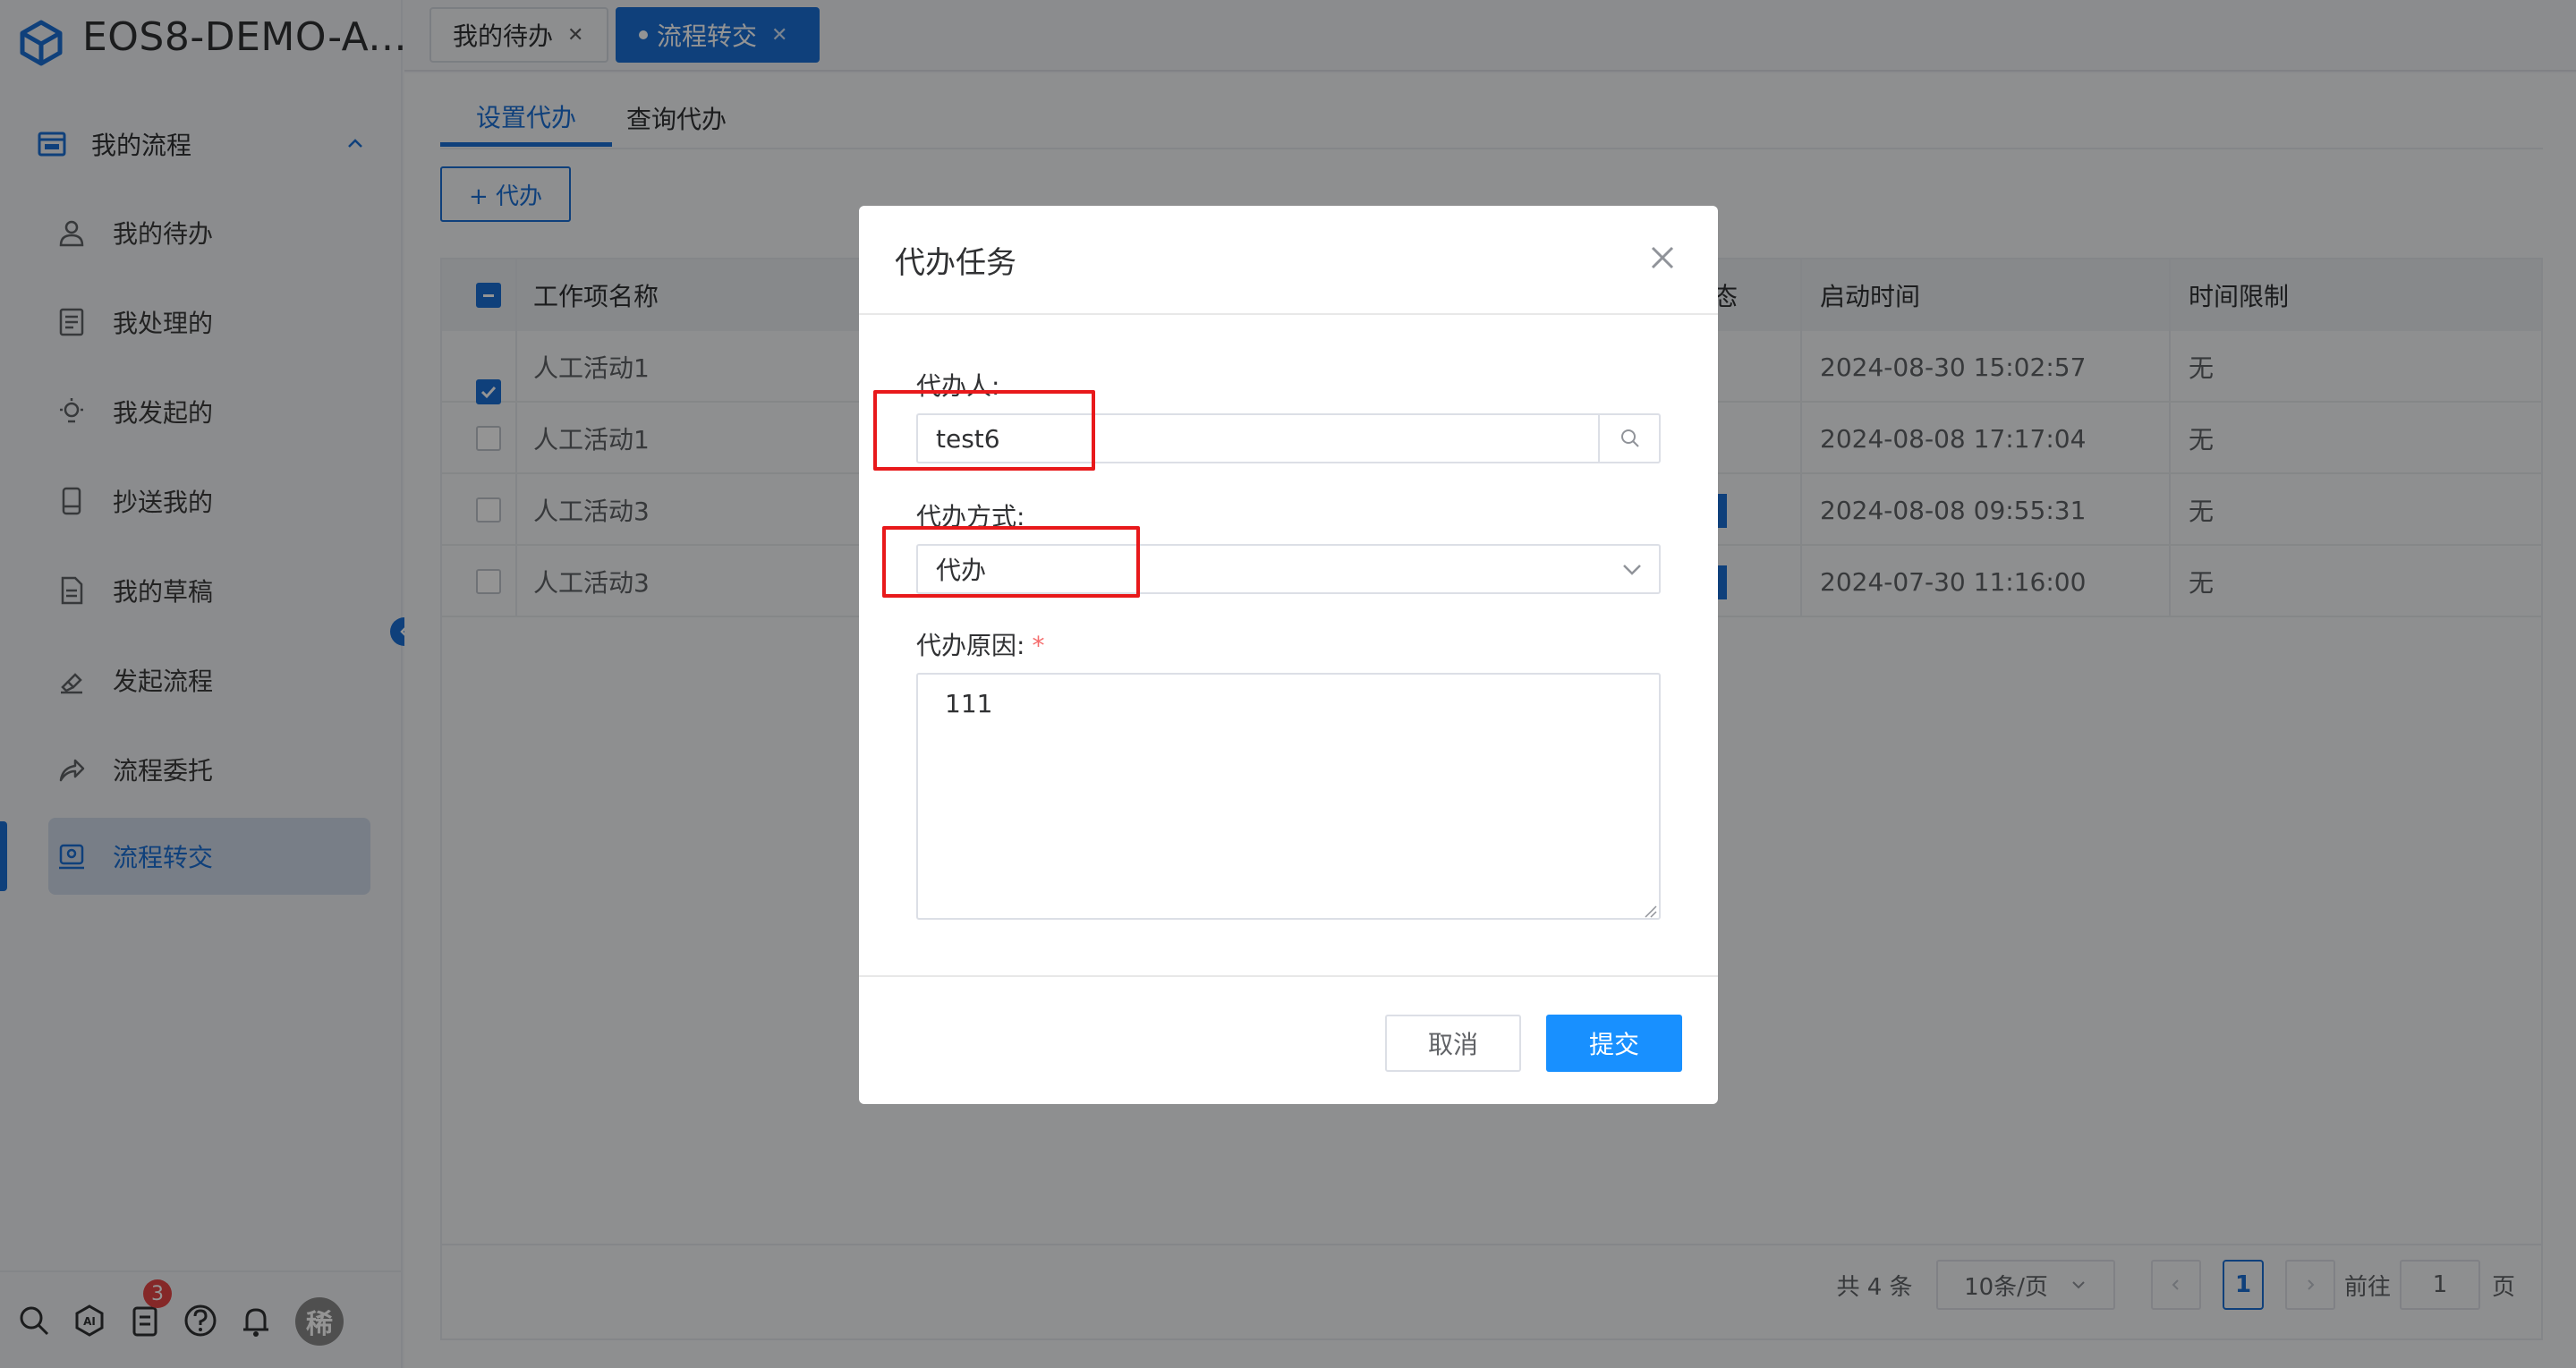 This screenshot has height=1368, width=2576. Describe the element at coordinates (1453, 1043) in the screenshot. I see `cancel-button: 取消` at that location.